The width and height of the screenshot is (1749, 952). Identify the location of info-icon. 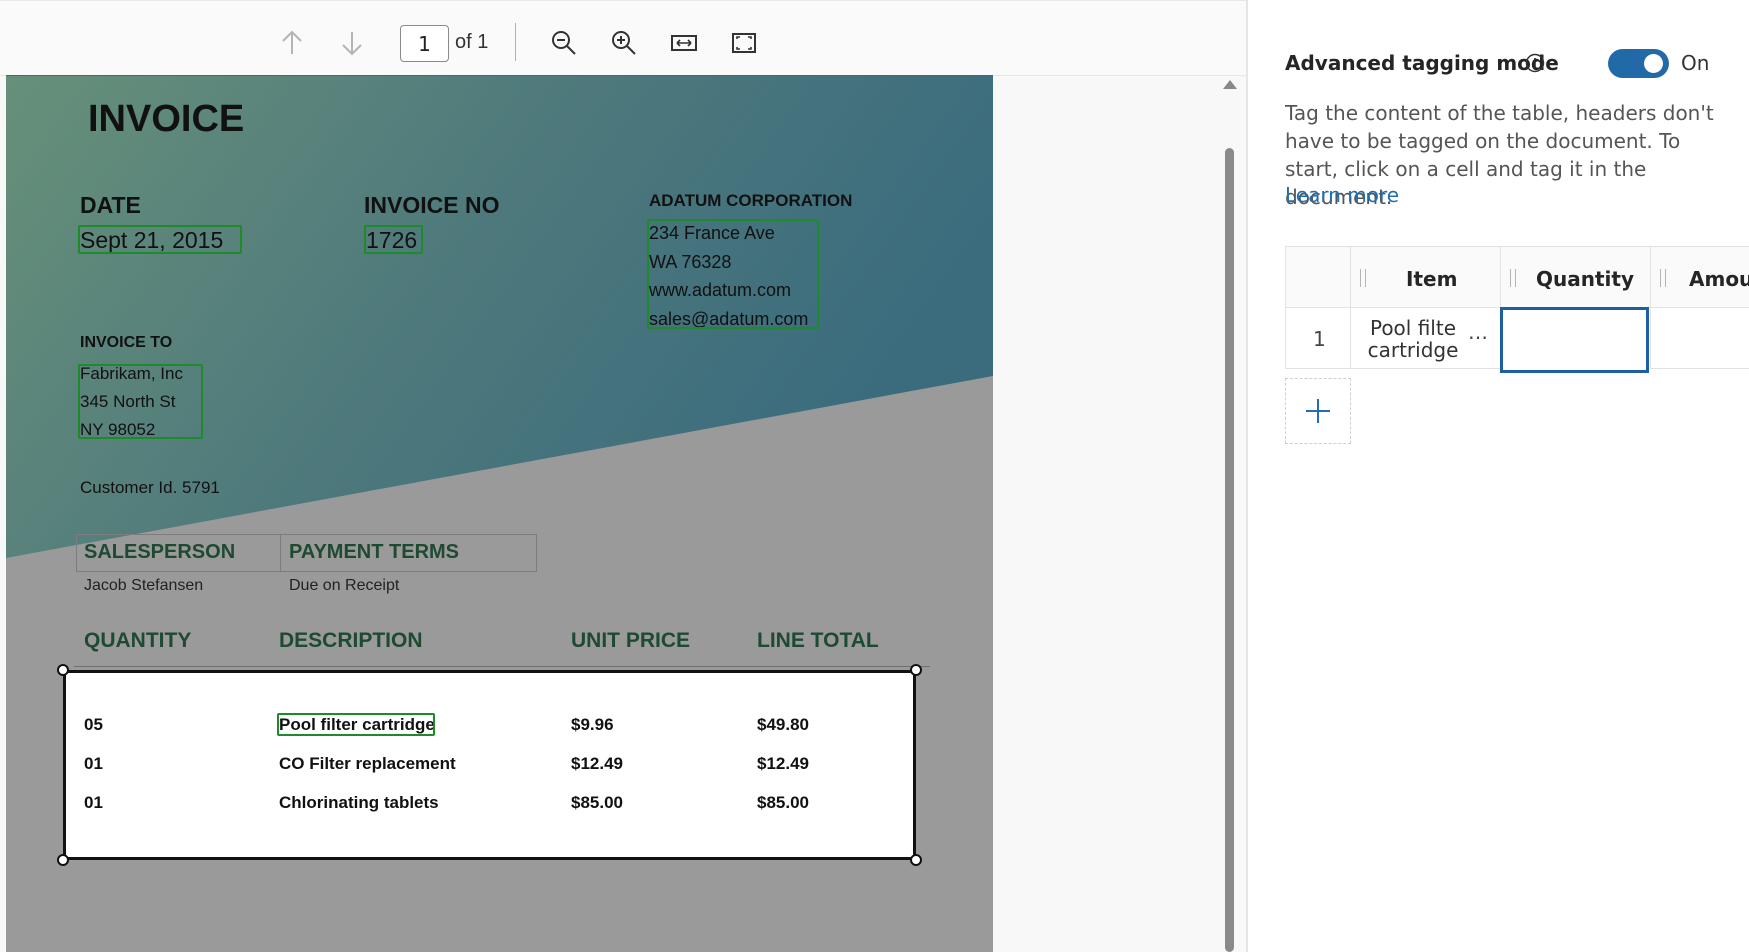
(1535, 63).